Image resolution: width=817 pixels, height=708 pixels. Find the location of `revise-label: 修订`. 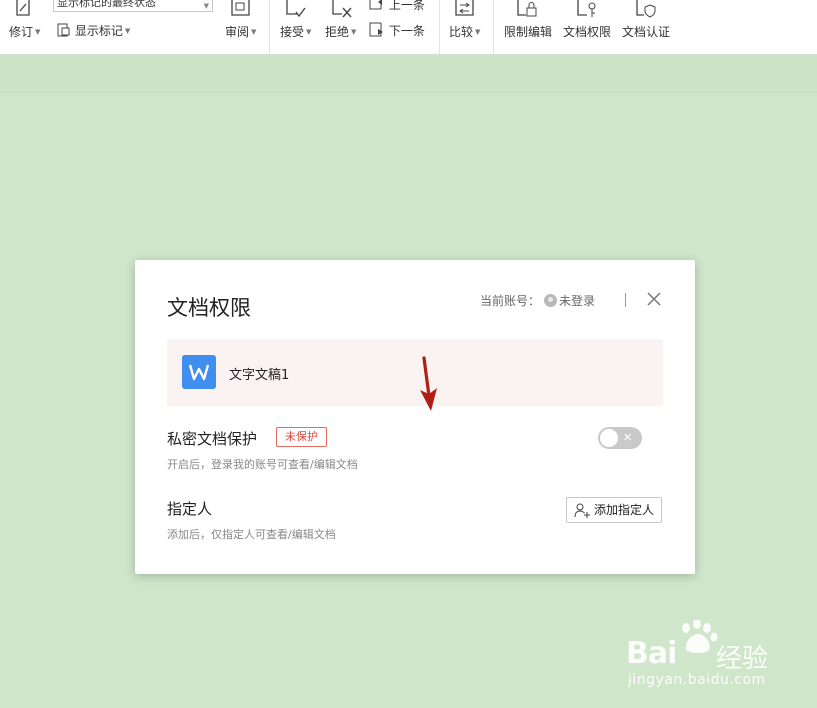

revise-label: 修订 is located at coordinates (21, 32).